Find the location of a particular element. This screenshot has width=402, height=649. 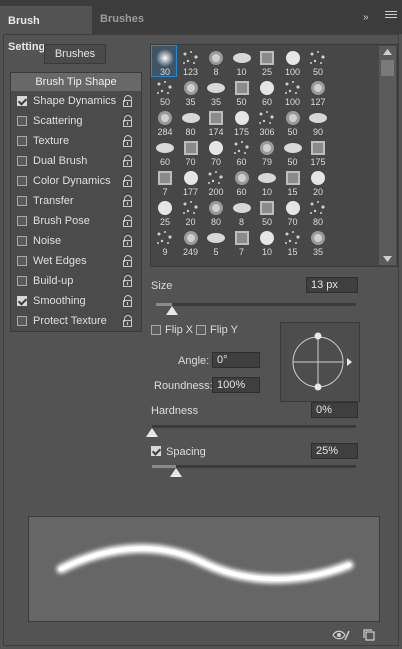

hardness-field: 0% is located at coordinates (334, 410).